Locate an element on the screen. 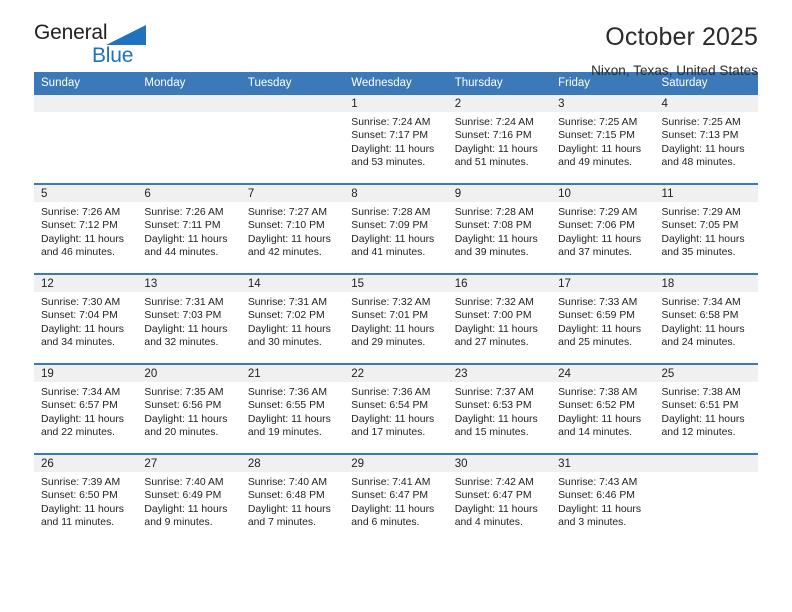 This screenshot has height=612, width=792. day-number: 2 is located at coordinates (499, 103).